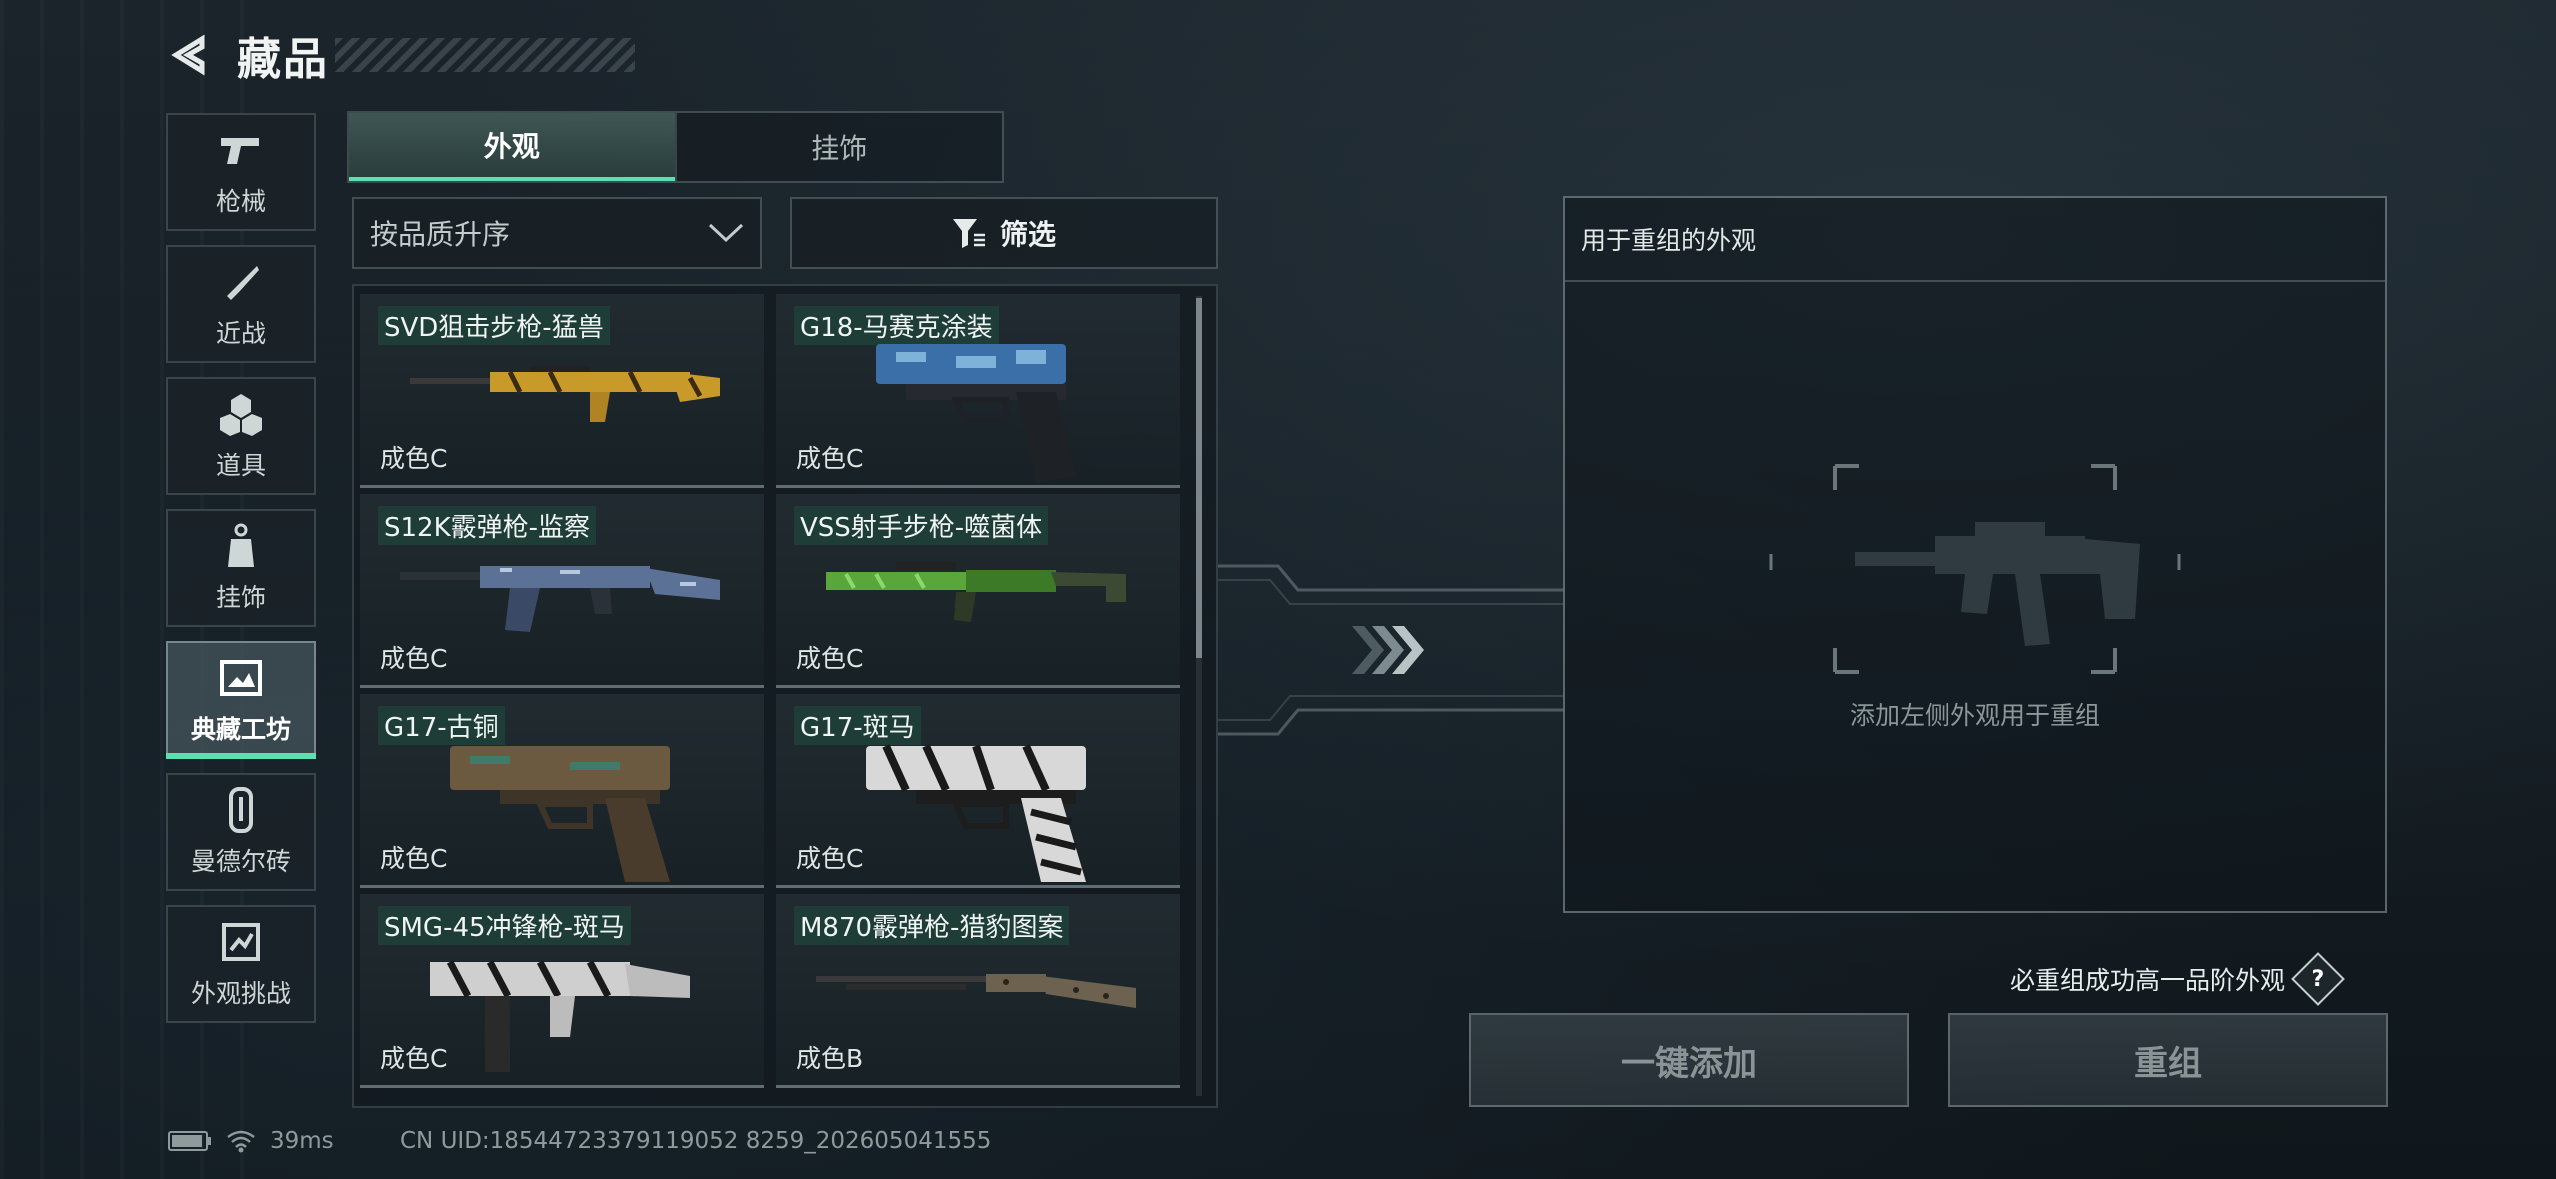 This screenshot has width=2556, height=1179. What do you see at coordinates (441, 725) in the screenshot?
I see `skin-name: G17-古铜` at bounding box center [441, 725].